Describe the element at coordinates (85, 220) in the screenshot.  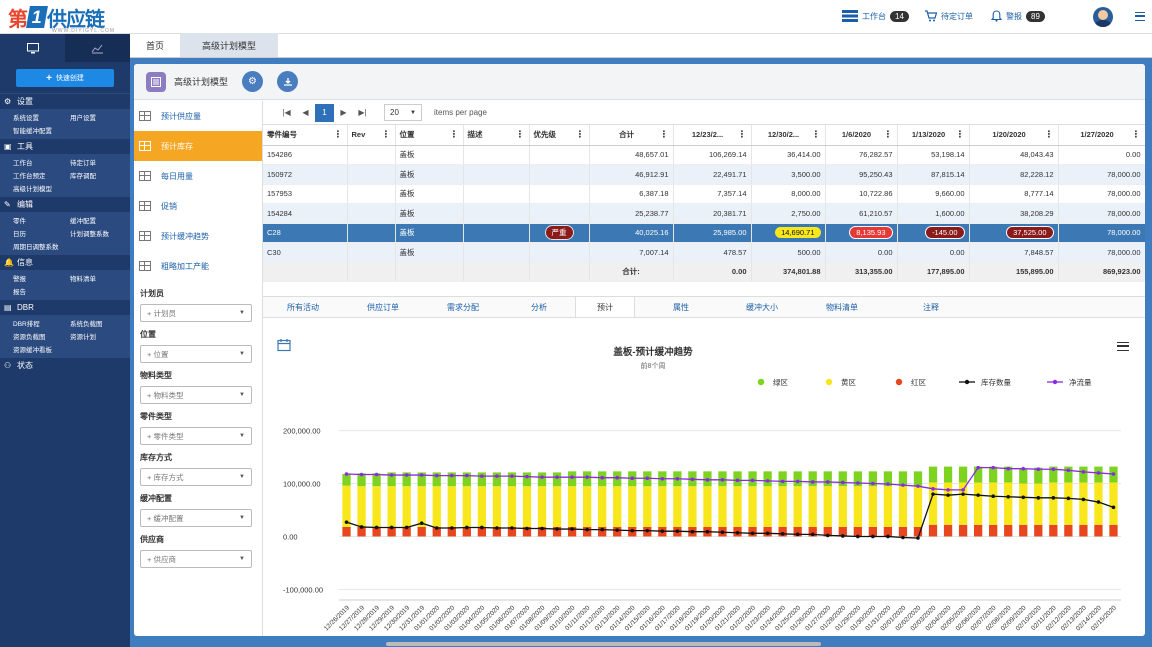
I see `sidebar-item: 缓冲配置` at that location.